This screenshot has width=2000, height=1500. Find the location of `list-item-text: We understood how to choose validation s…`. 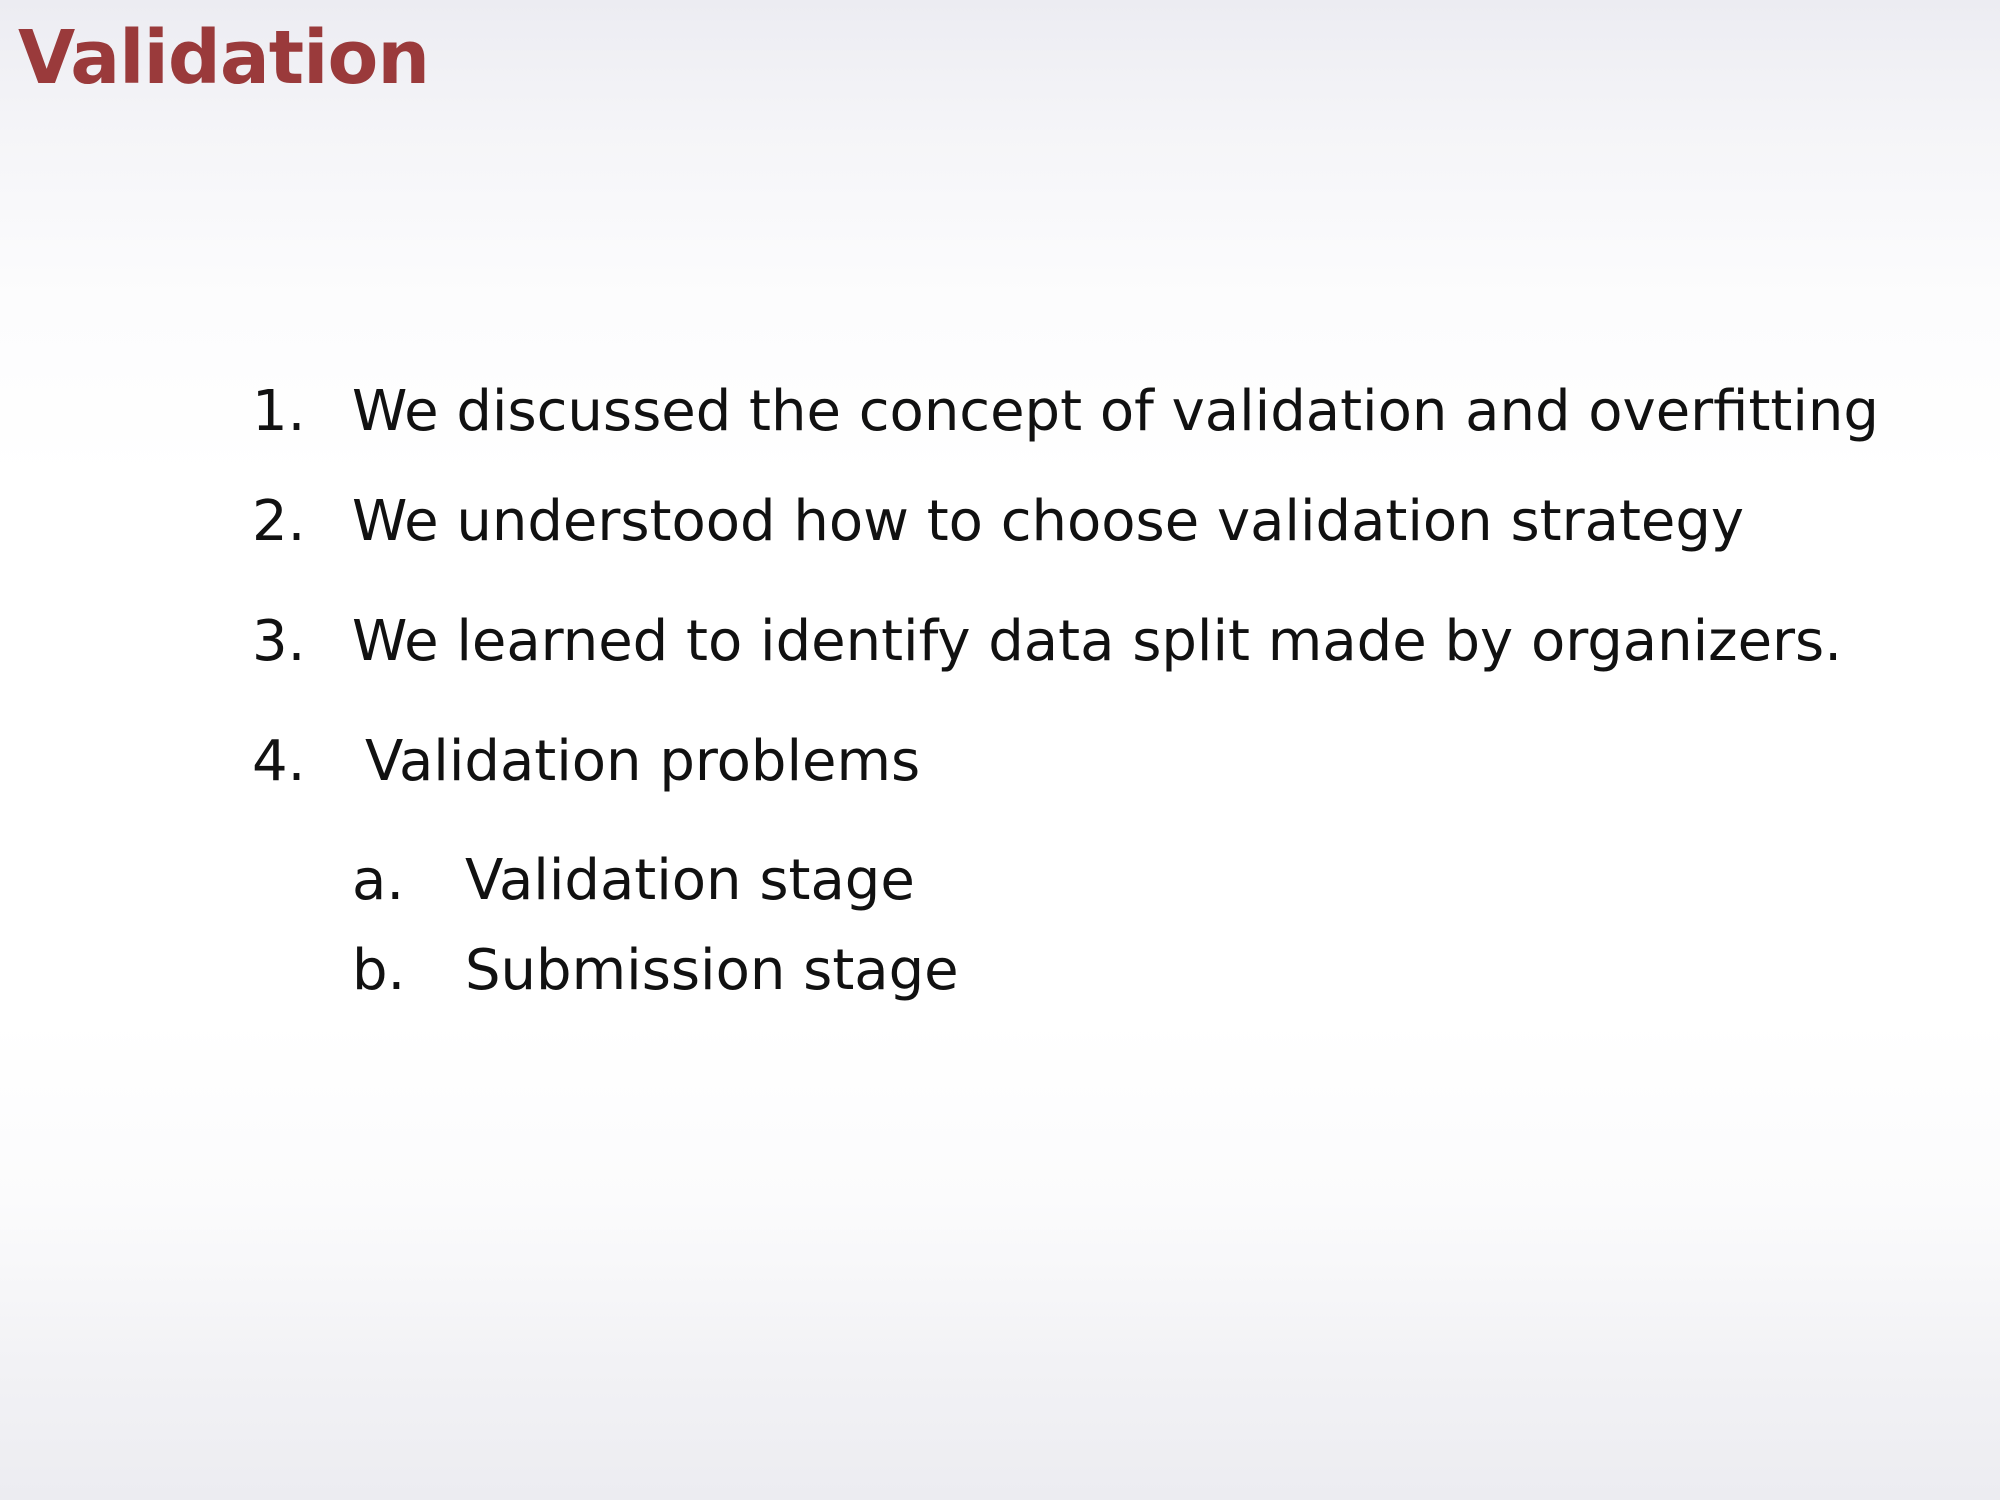

list-item-text: We understood how to choose validation s… is located at coordinates (1048, 521).